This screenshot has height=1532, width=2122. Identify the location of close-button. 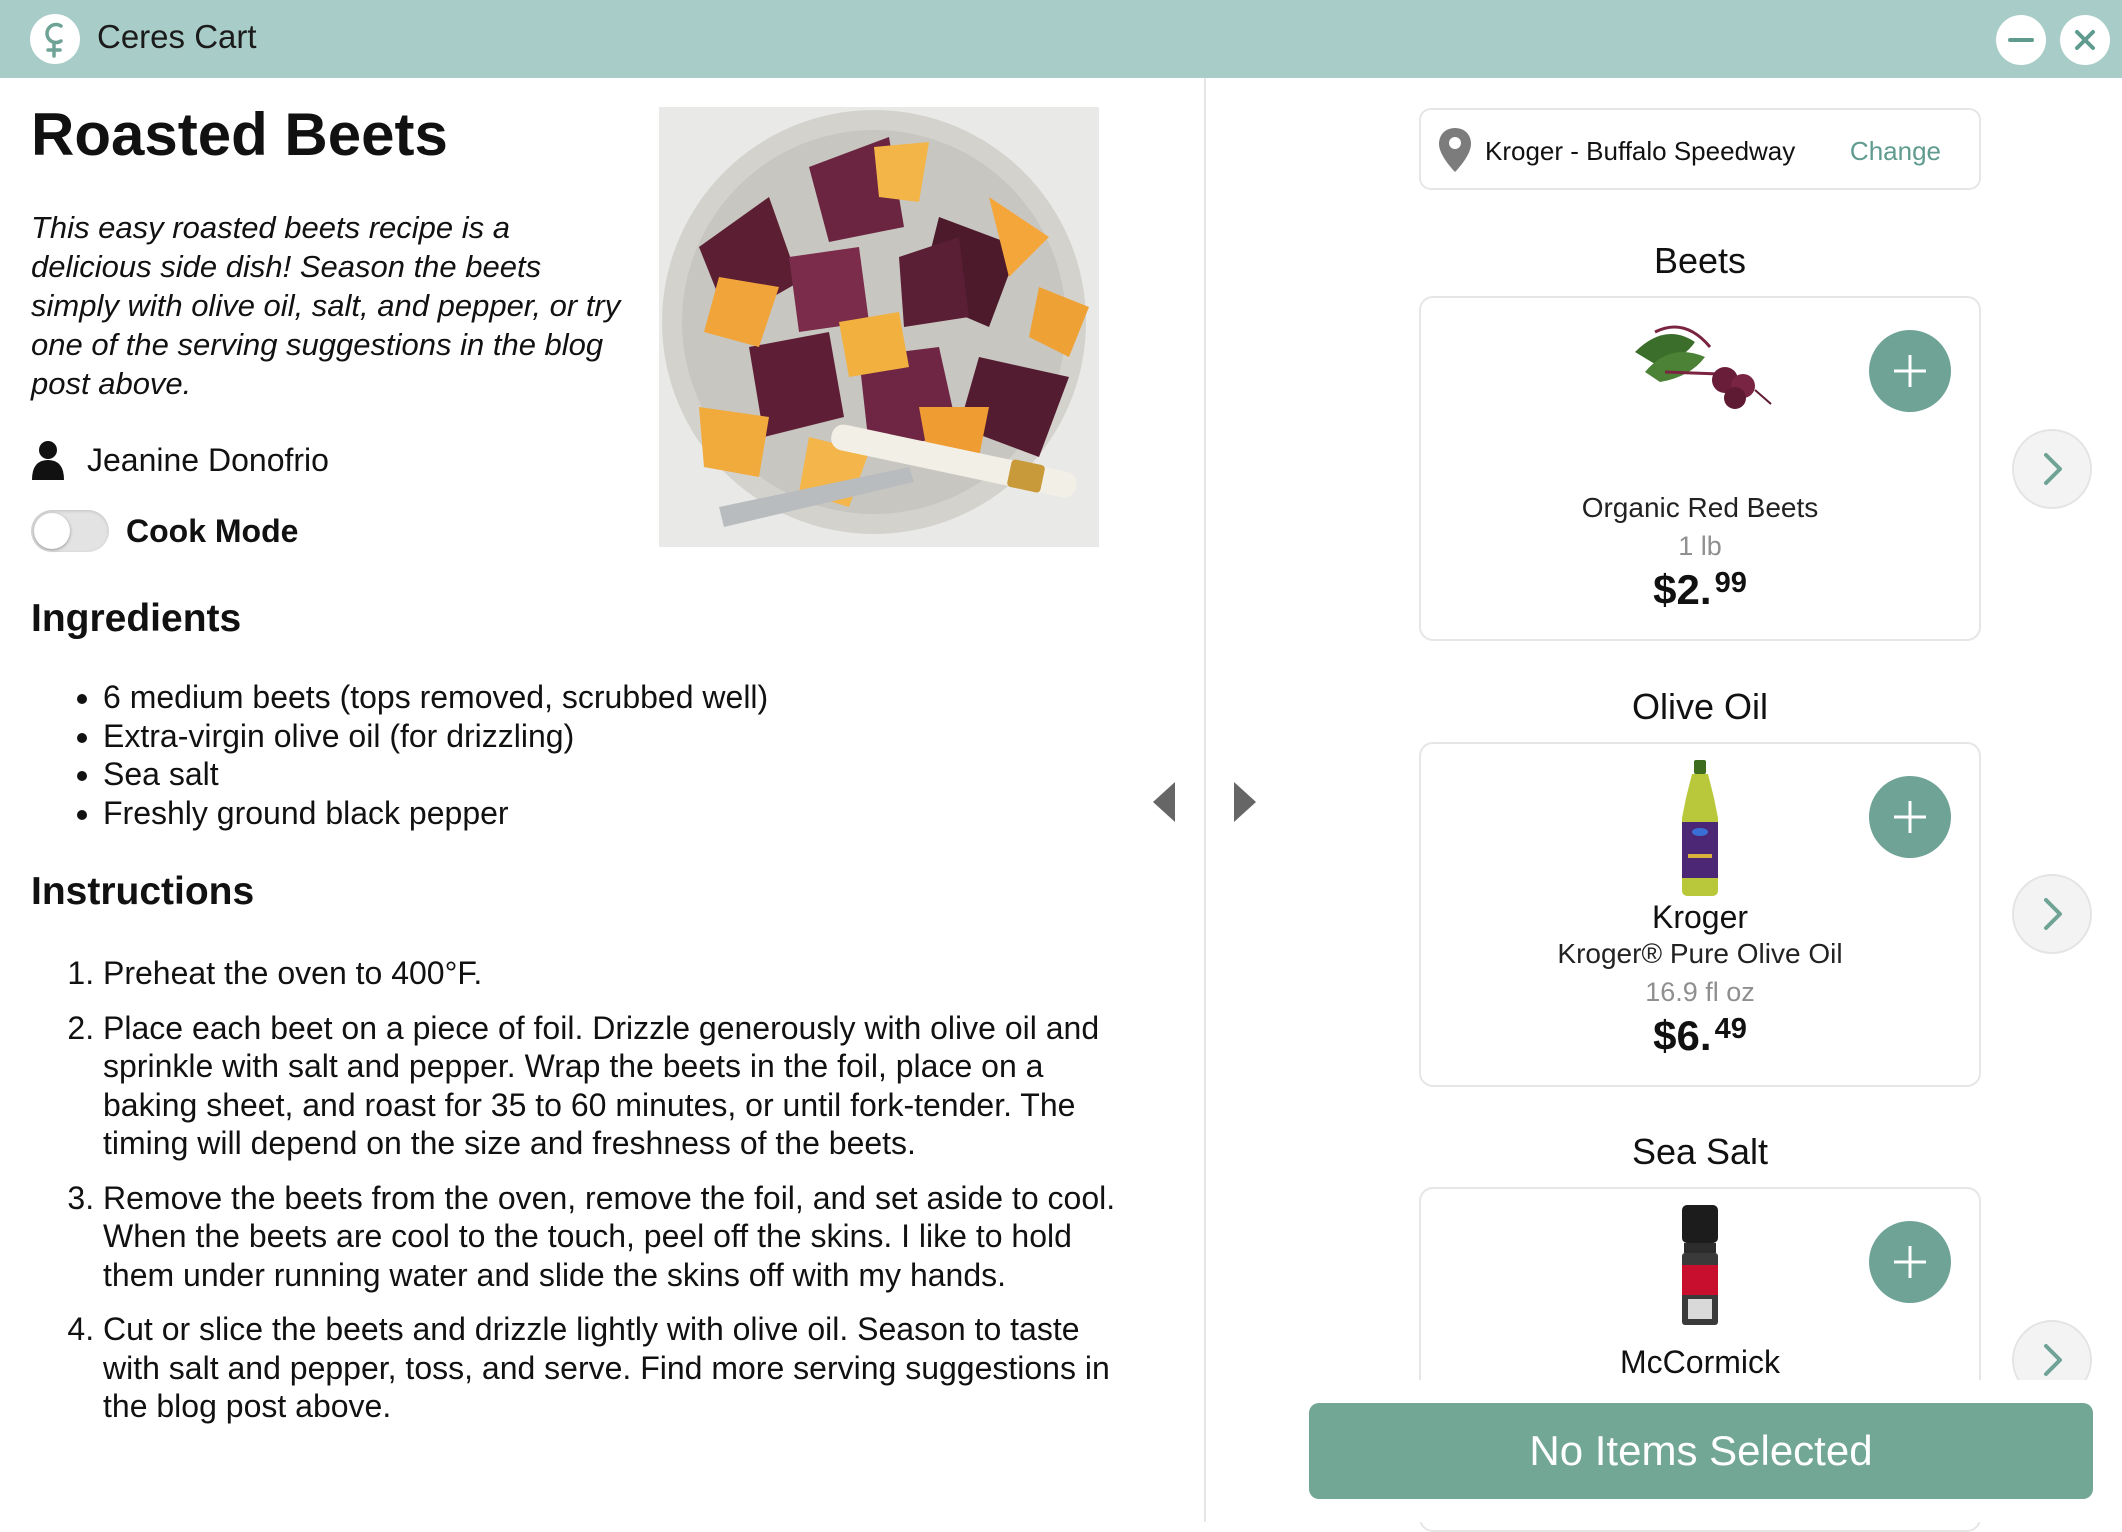
(2085, 40).